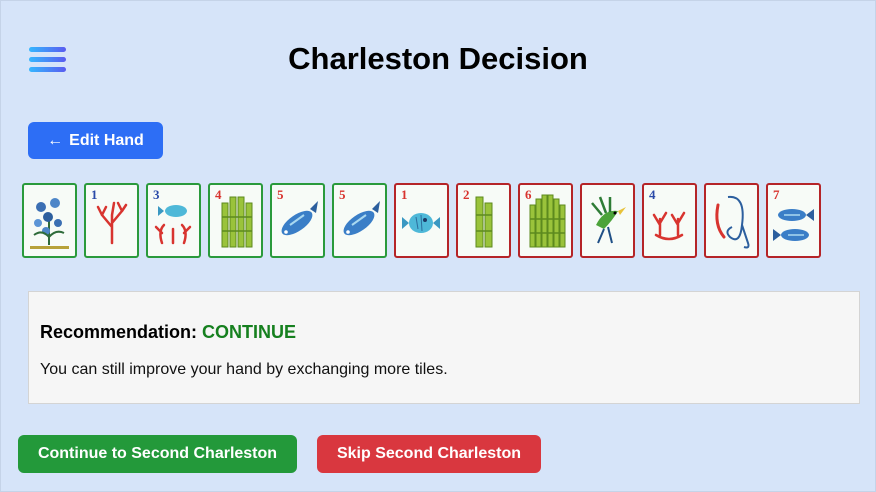 The width and height of the screenshot is (876, 492). I want to click on tile-round-fish-1: 1, so click(421, 220).